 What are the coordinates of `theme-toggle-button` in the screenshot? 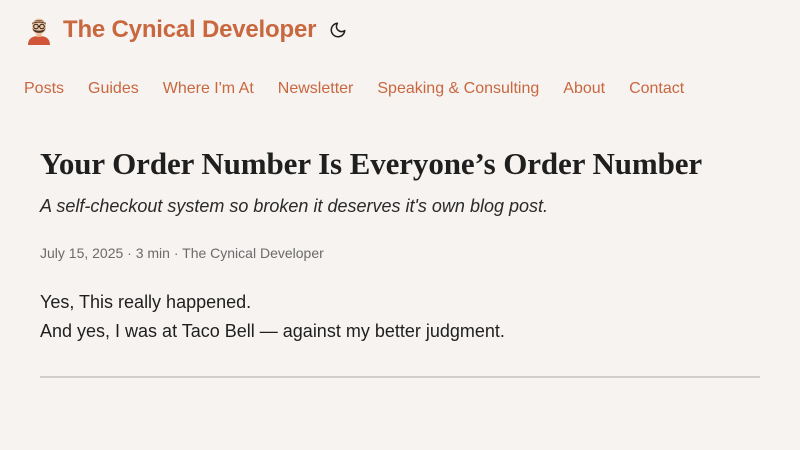 It's located at (338, 30).